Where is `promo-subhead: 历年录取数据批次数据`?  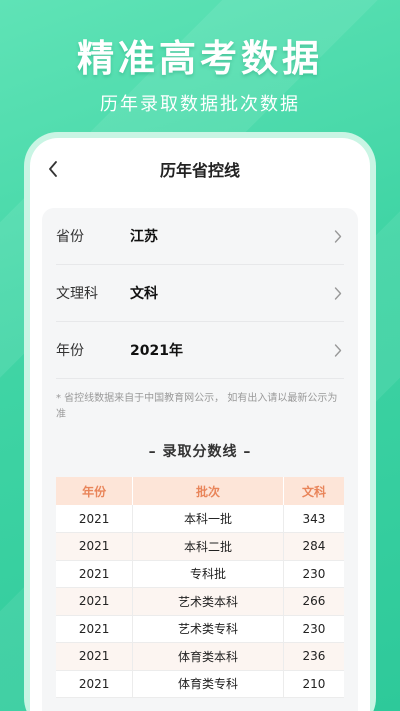 promo-subhead: 历年录取数据批次数据 is located at coordinates (200, 104).